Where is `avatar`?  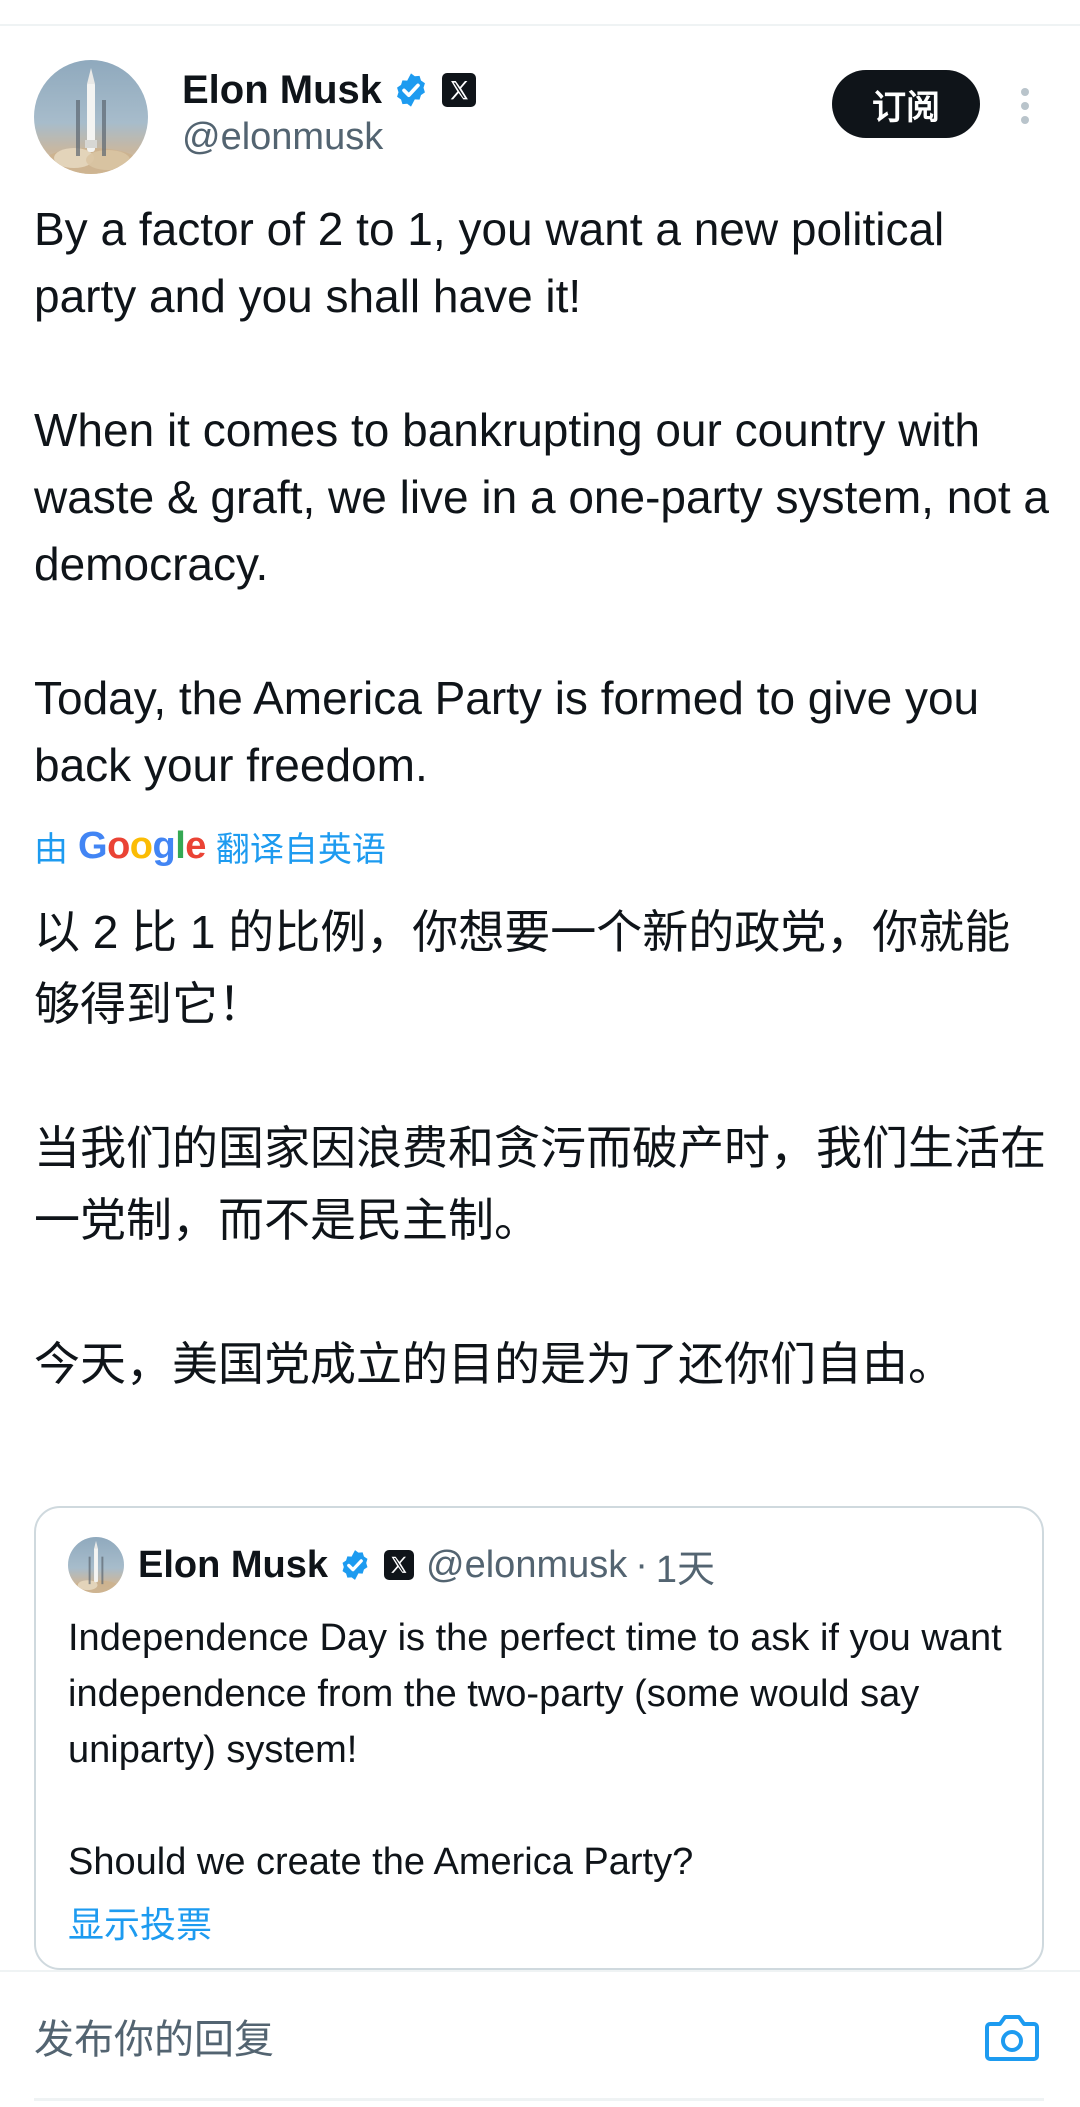
avatar is located at coordinates (91, 117).